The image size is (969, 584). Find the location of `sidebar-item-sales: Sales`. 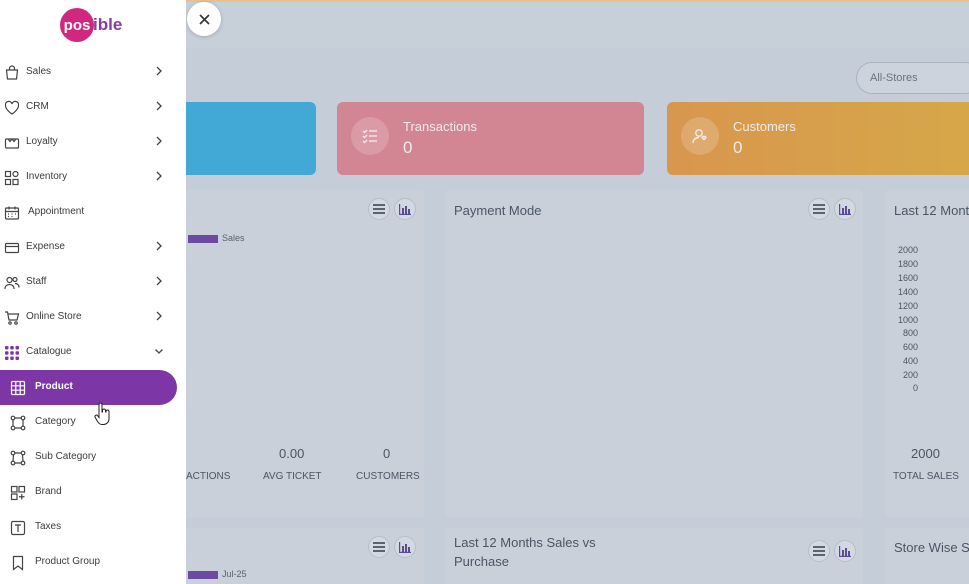

sidebar-item-sales: Sales is located at coordinates (93, 72).